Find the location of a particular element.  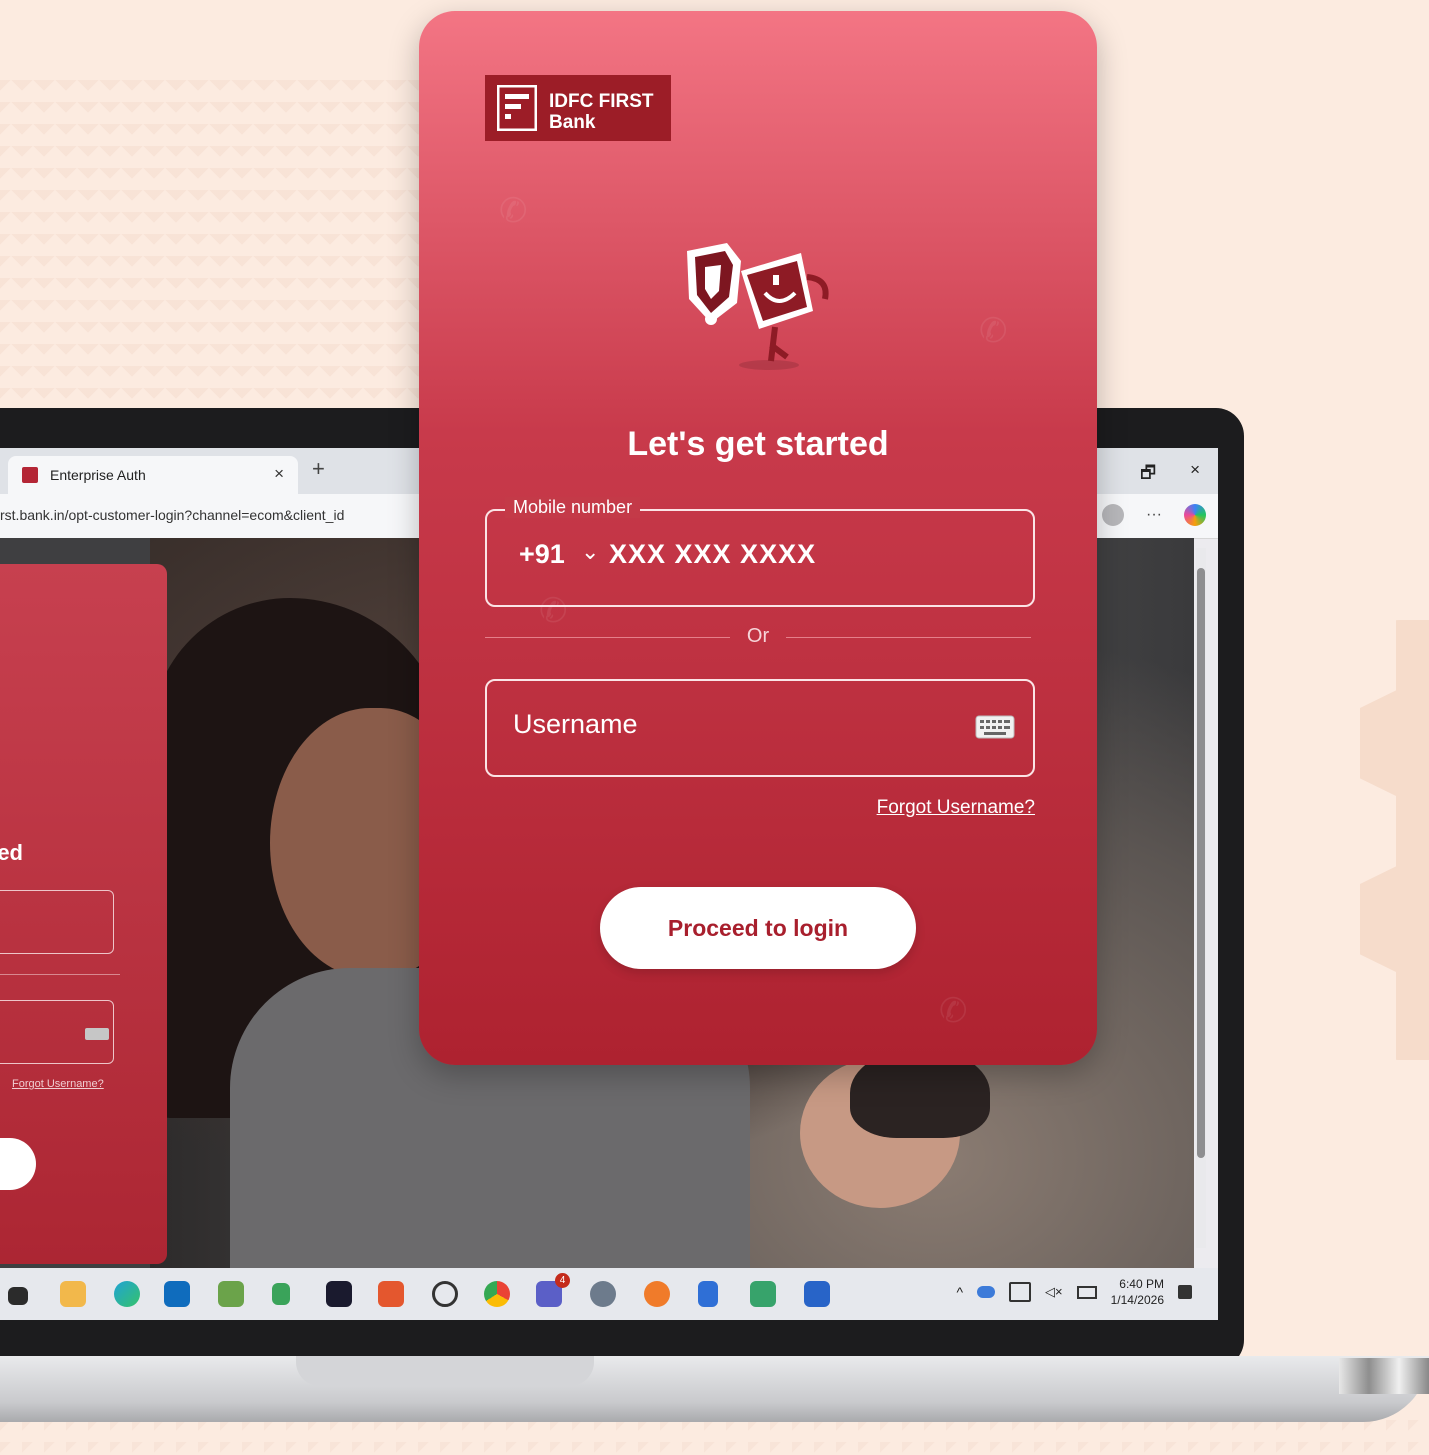

idfc-logo-text: IDFC FIRST Bank is located at coordinates (601, 112).